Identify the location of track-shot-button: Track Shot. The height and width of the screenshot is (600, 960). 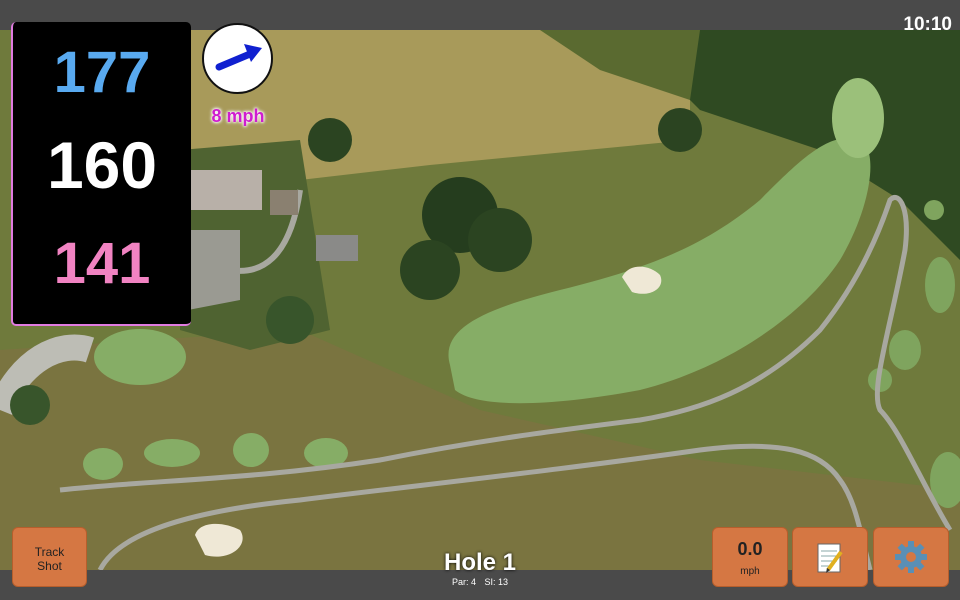
(49, 557).